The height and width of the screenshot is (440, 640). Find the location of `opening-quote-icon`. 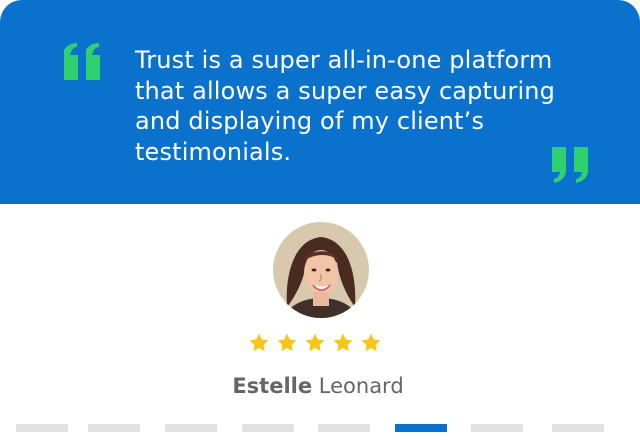

opening-quote-icon is located at coordinates (82, 61).